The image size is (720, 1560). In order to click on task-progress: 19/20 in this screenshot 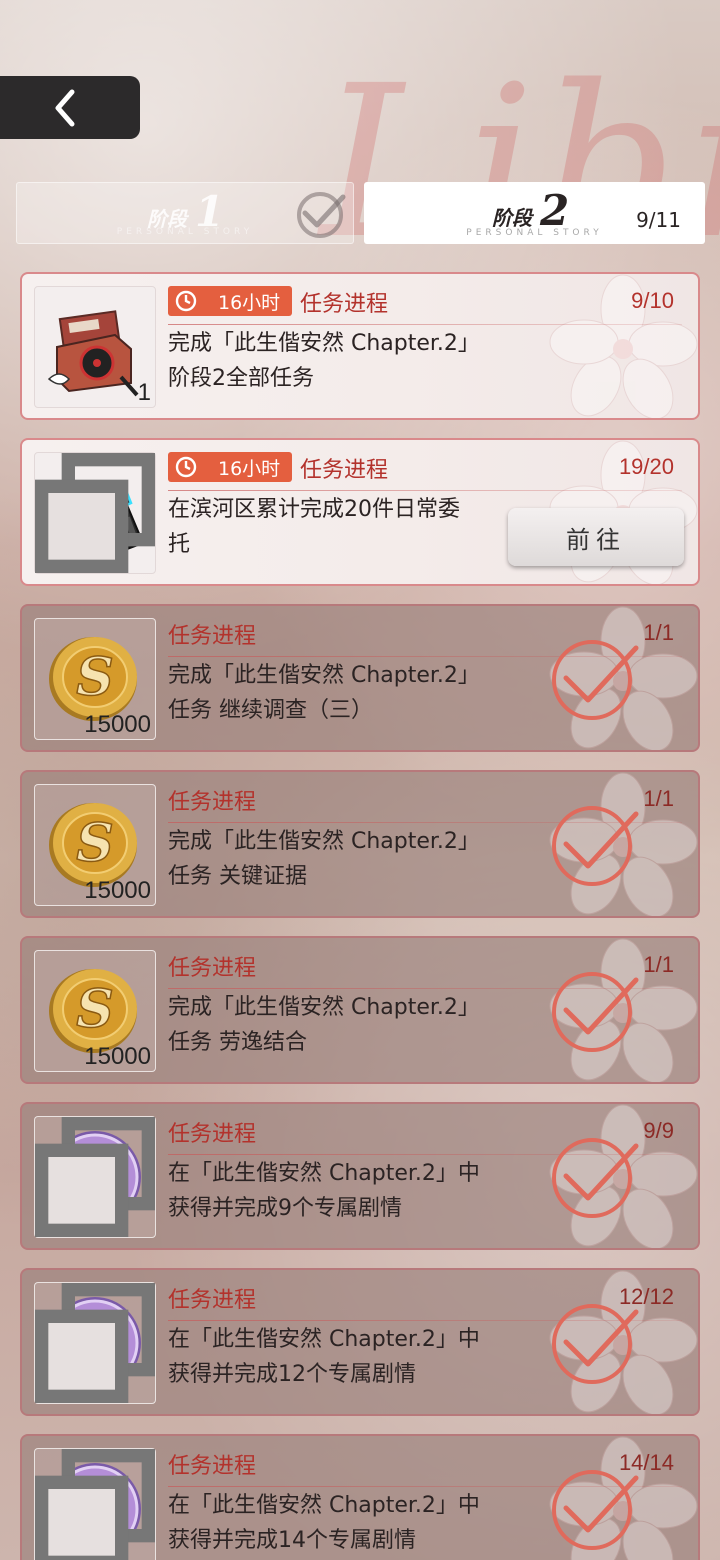, I will do `click(646, 466)`.